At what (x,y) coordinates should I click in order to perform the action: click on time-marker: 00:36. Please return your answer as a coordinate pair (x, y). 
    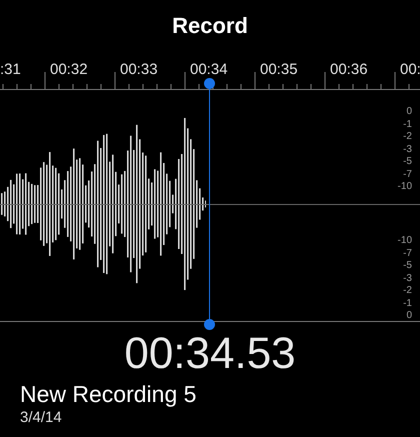
    Looking at the image, I should click on (349, 69).